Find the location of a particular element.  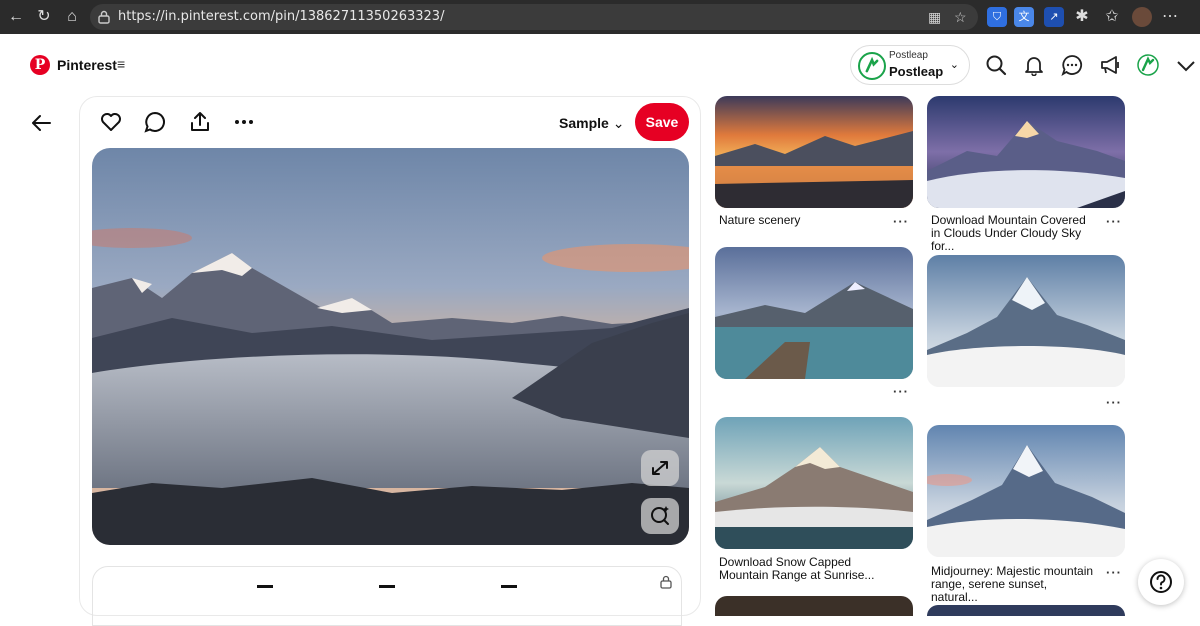

bell-icon is located at coordinates (1034, 65).